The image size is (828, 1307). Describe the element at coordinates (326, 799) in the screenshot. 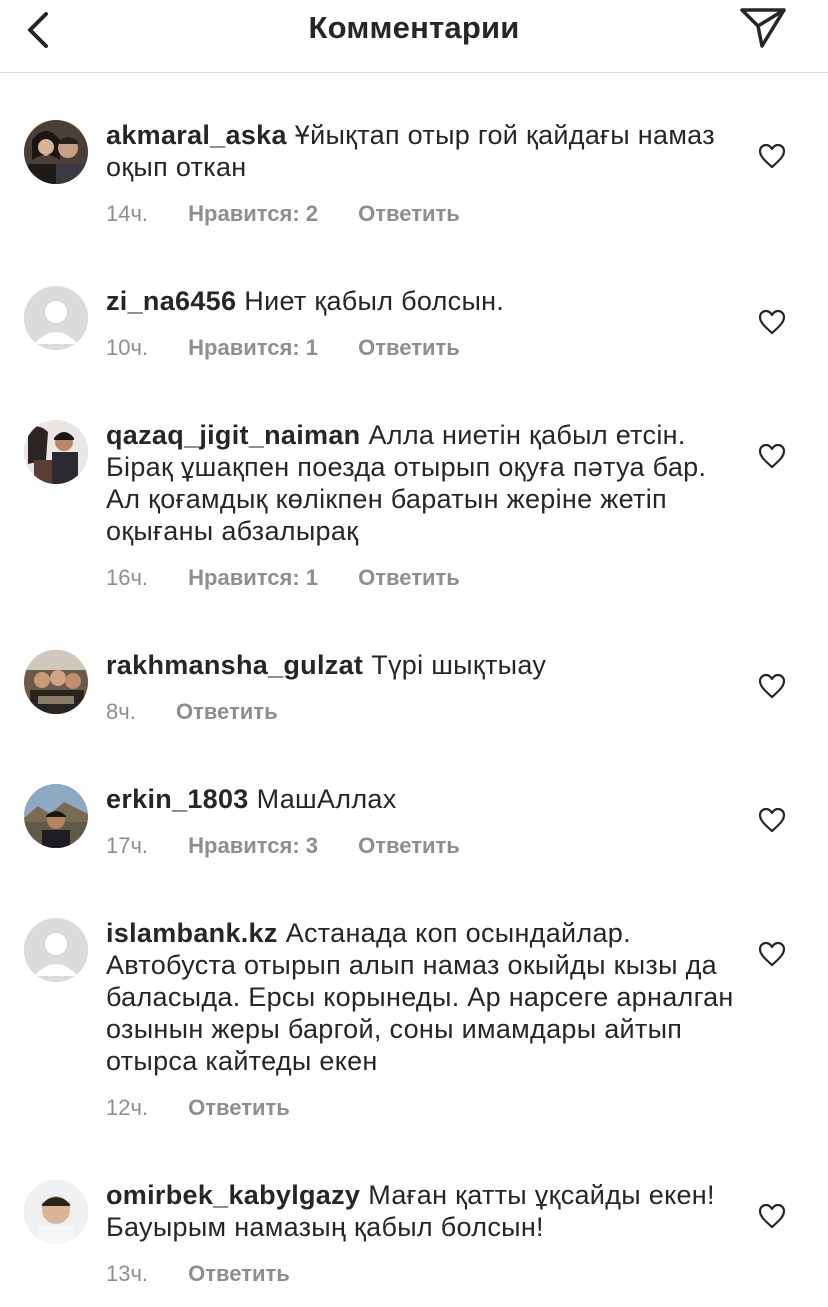

I see `comment-body: МашАллах` at that location.